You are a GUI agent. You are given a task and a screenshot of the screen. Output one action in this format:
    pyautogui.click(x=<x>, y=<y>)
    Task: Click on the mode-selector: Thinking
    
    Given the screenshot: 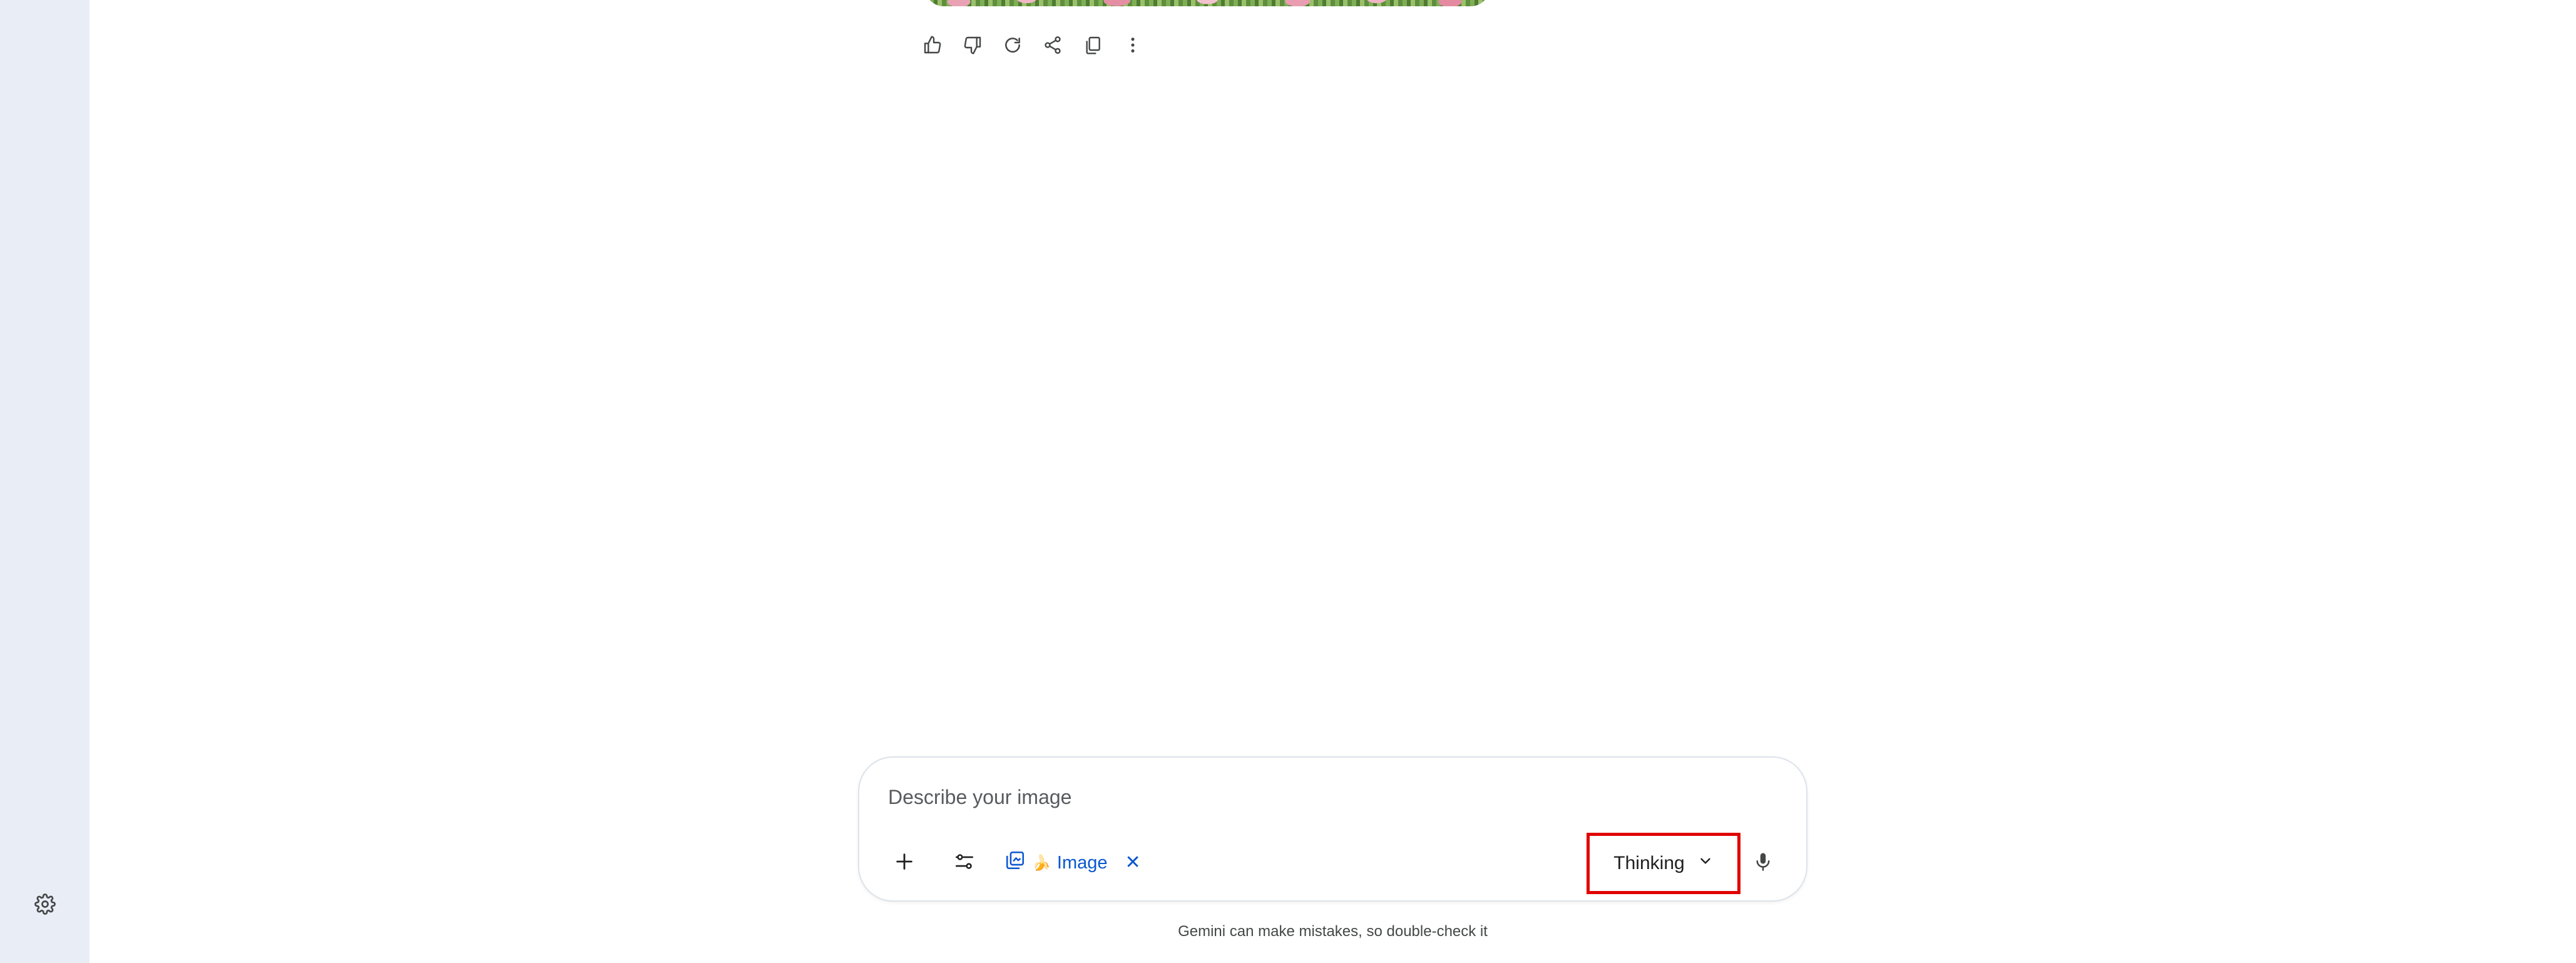 What is the action you would take?
    pyautogui.click(x=1664, y=864)
    